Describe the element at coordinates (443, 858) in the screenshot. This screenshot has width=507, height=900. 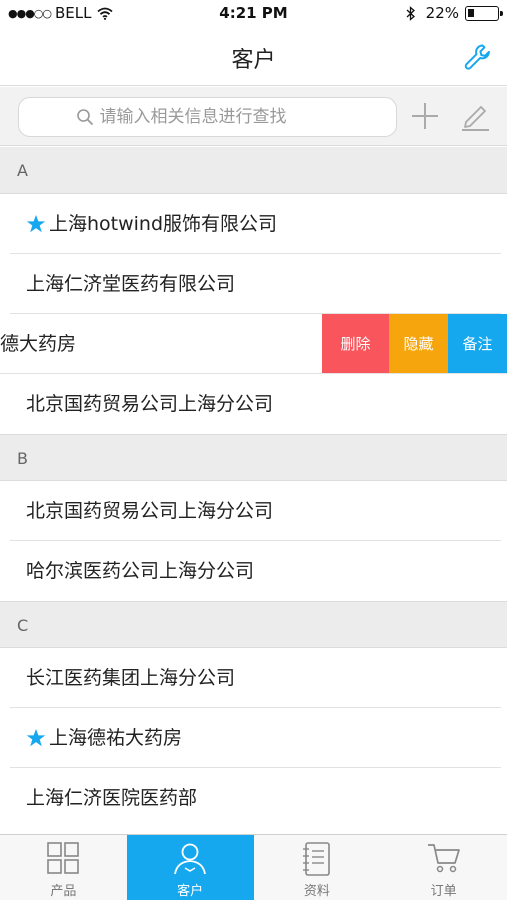
I see `cart-icon` at that location.